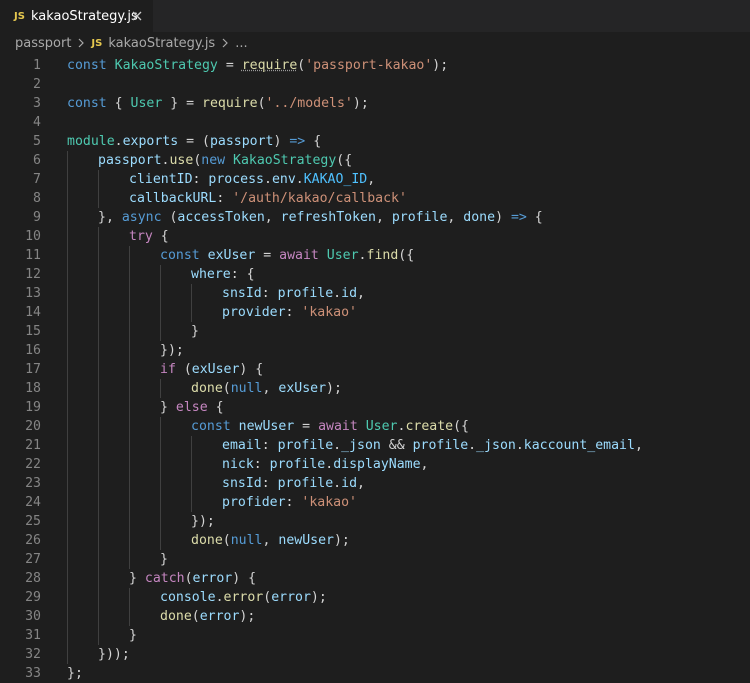  Describe the element at coordinates (344, 160) in the screenshot. I see `code-token: ({` at that location.